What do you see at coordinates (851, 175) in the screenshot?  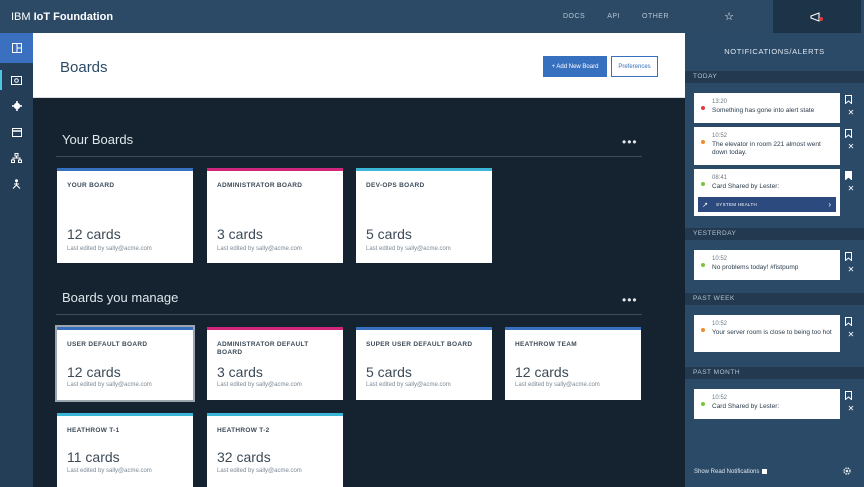 I see `bookmark-filled-icon` at bounding box center [851, 175].